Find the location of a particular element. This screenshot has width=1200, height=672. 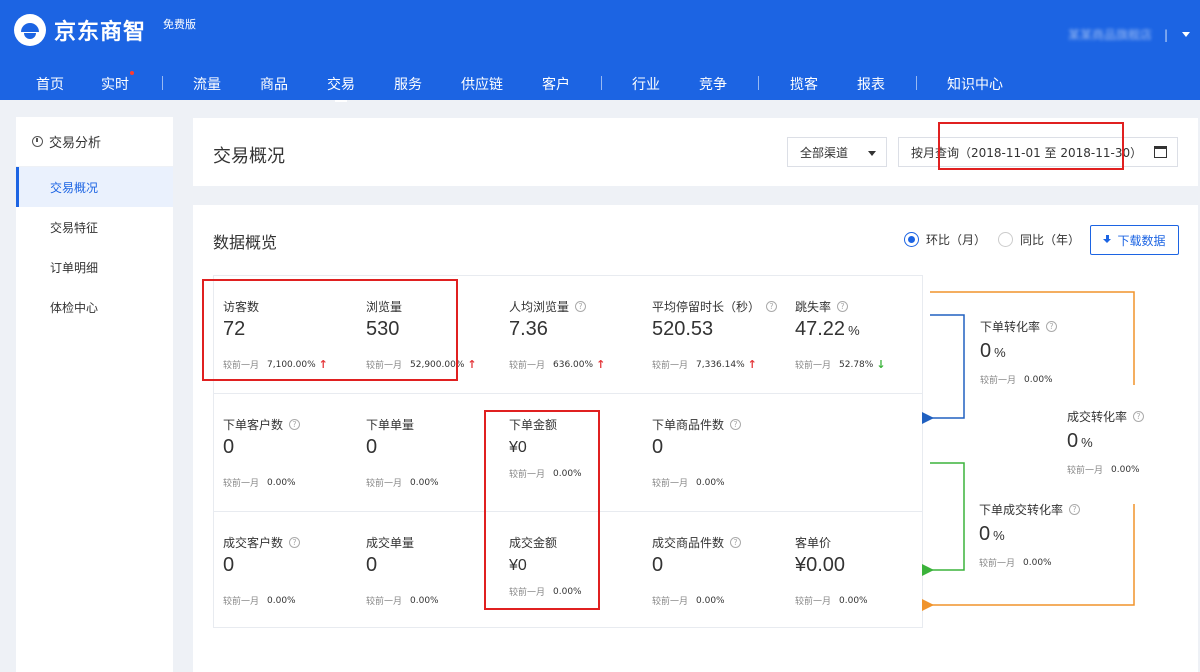

metric-order-deal-conversion: 下单成交转化率? 0% 较前一月 0.00% is located at coordinates (1044, 536).